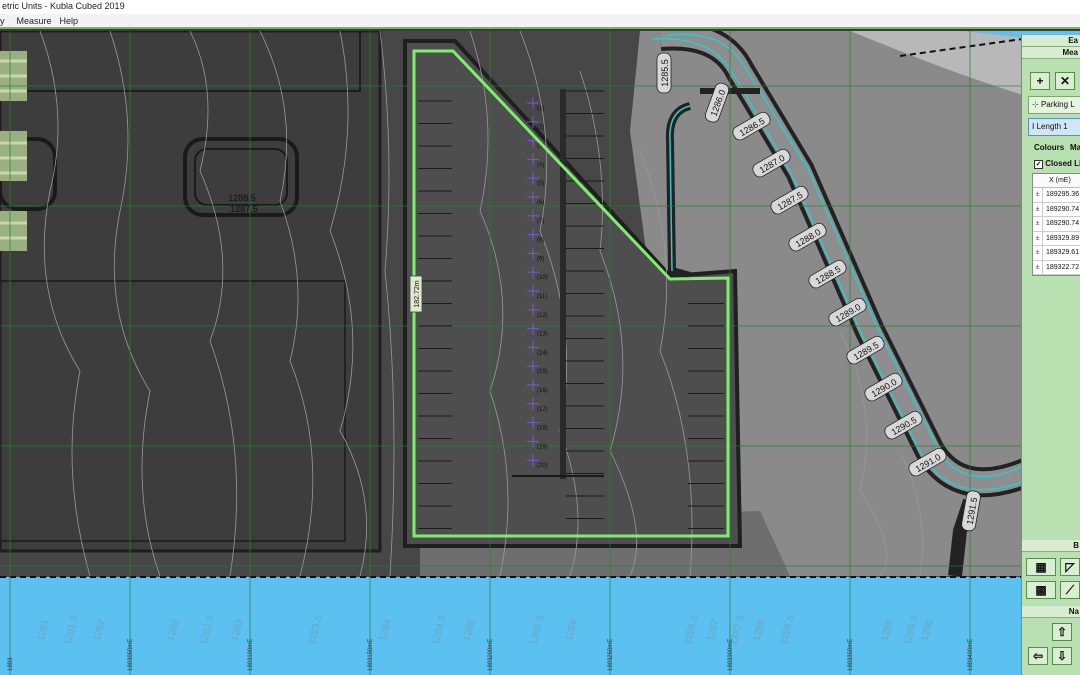 This screenshot has width=1080, height=675. Describe the element at coordinates (1051, 546) in the screenshot. I see `panel-header-b: B` at that location.